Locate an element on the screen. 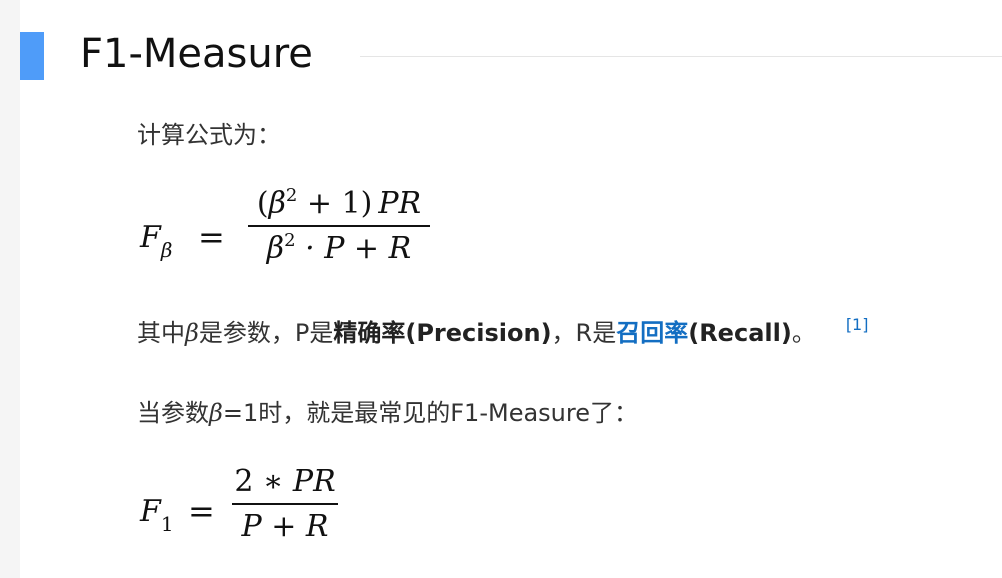 The width and height of the screenshot is (1002, 578). formula1-den-exp: 2 is located at coordinates (290, 240).